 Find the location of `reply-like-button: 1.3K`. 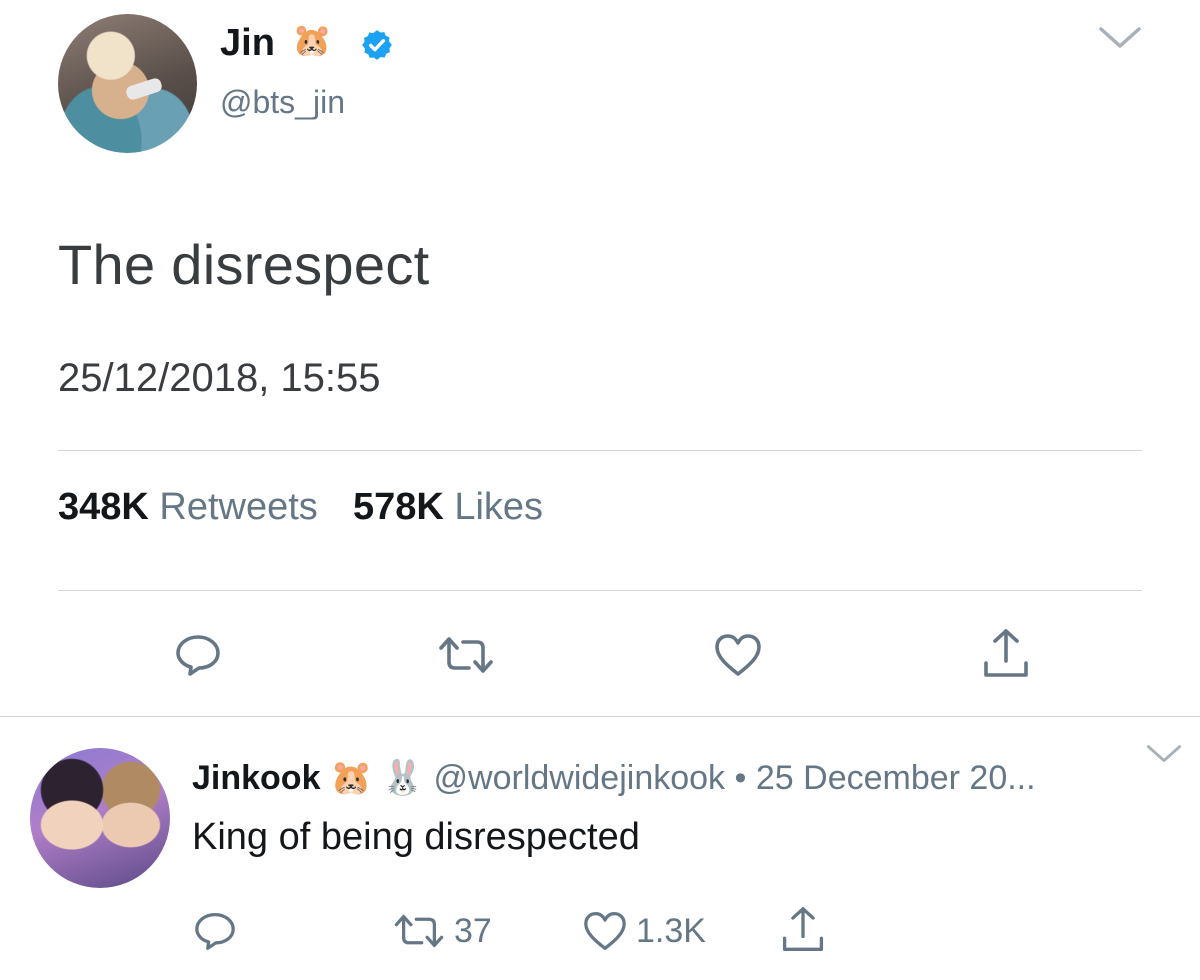

reply-like-button: 1.3K is located at coordinates (644, 931).